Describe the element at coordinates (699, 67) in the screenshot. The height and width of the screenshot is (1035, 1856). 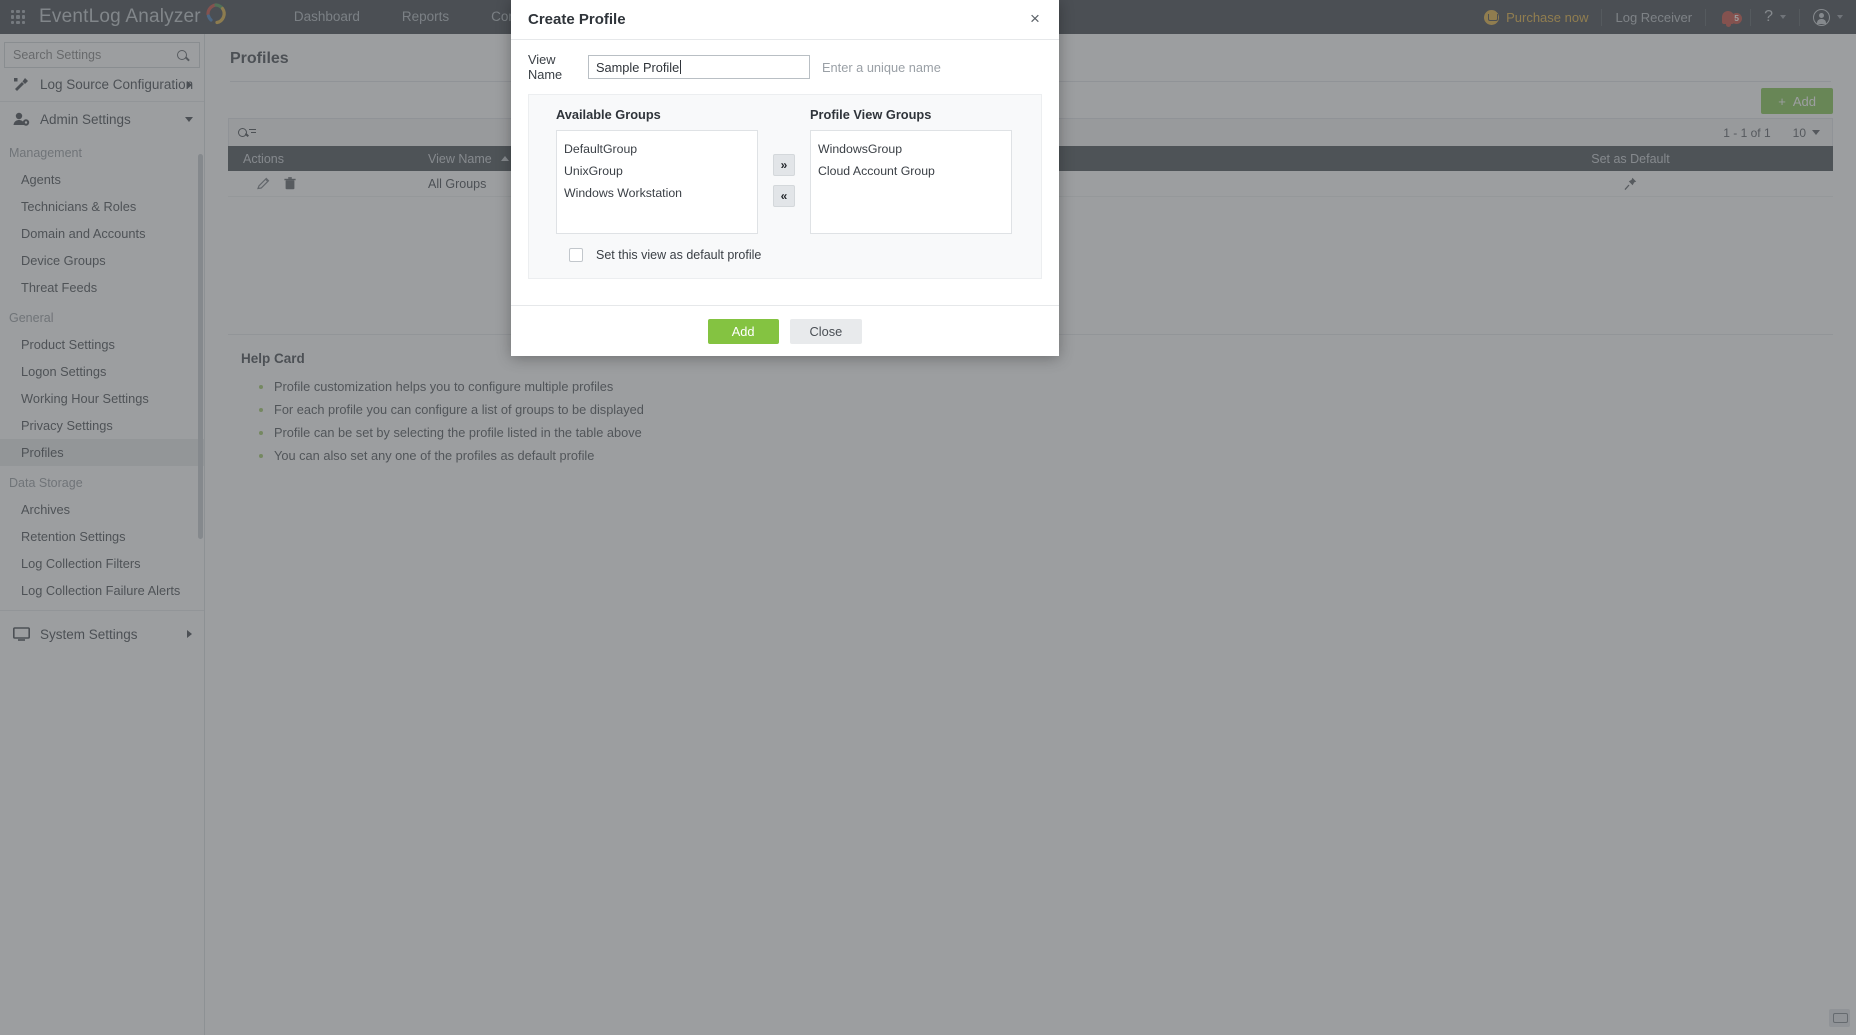
I see `view-name-input: Sample Profile` at that location.